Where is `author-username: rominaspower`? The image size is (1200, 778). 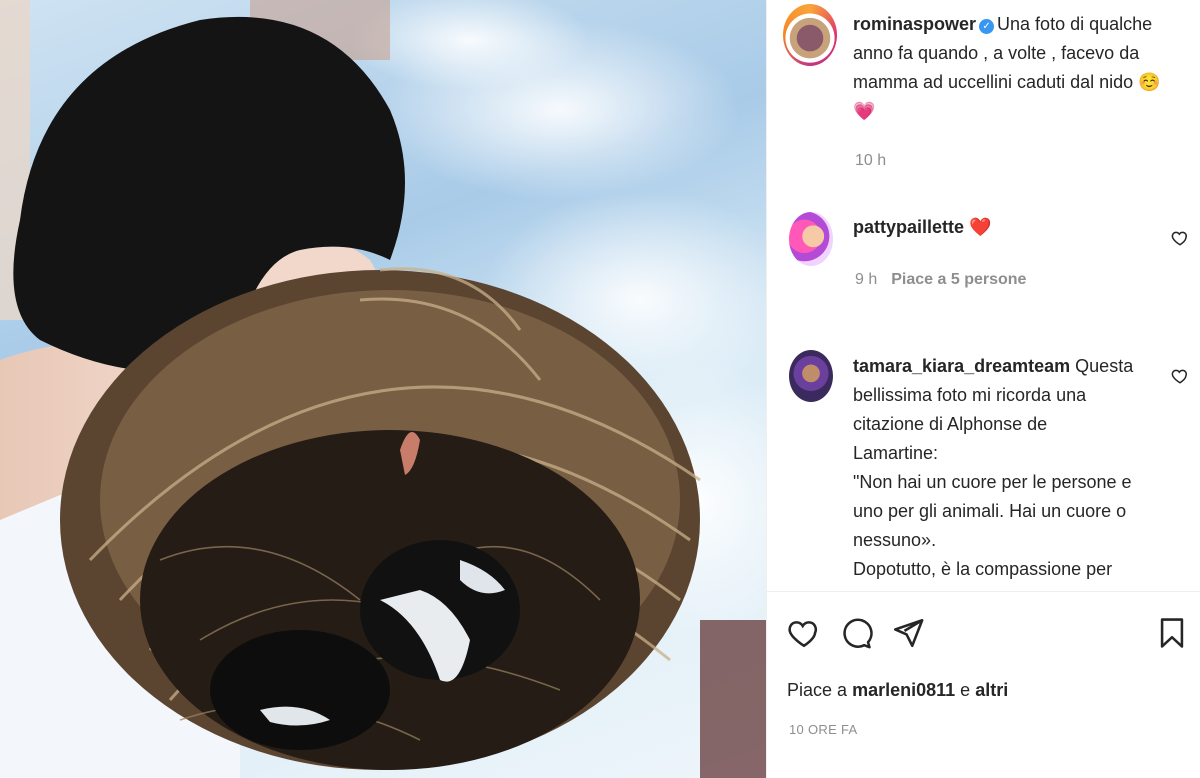
author-username: rominaspower is located at coordinates (914, 24).